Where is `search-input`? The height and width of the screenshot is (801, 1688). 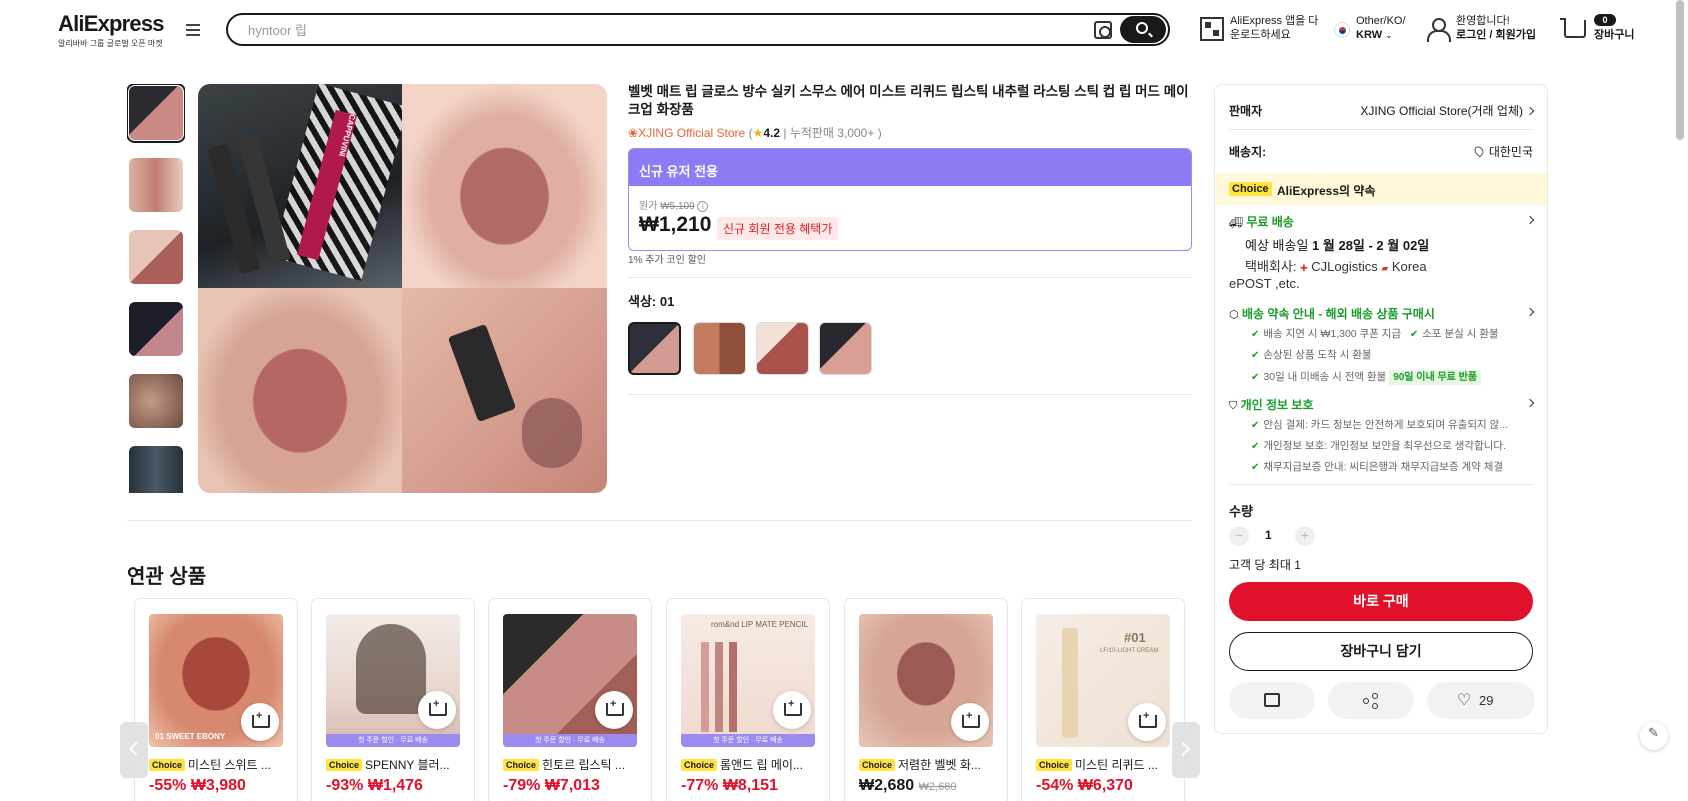
search-input is located at coordinates (658, 30).